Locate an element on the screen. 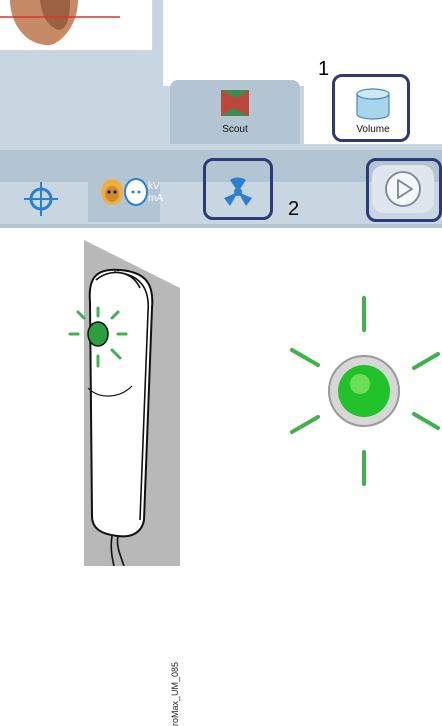 This screenshot has width=442, height=726. tool-bar: kV mA 2 is located at coordinates (221, 189).